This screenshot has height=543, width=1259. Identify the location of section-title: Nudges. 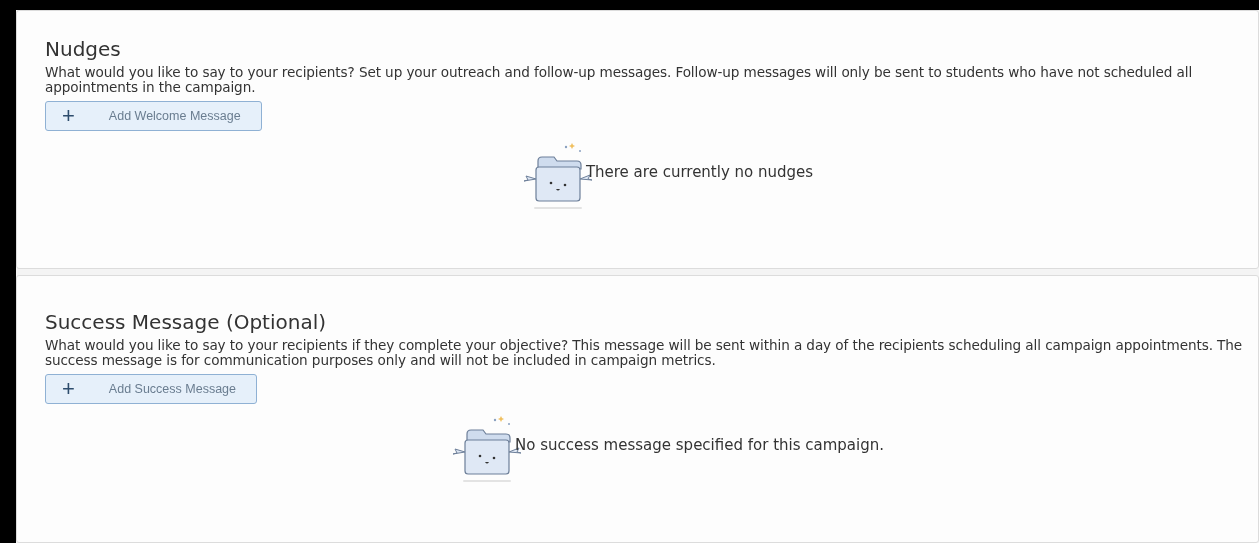
(83, 49).